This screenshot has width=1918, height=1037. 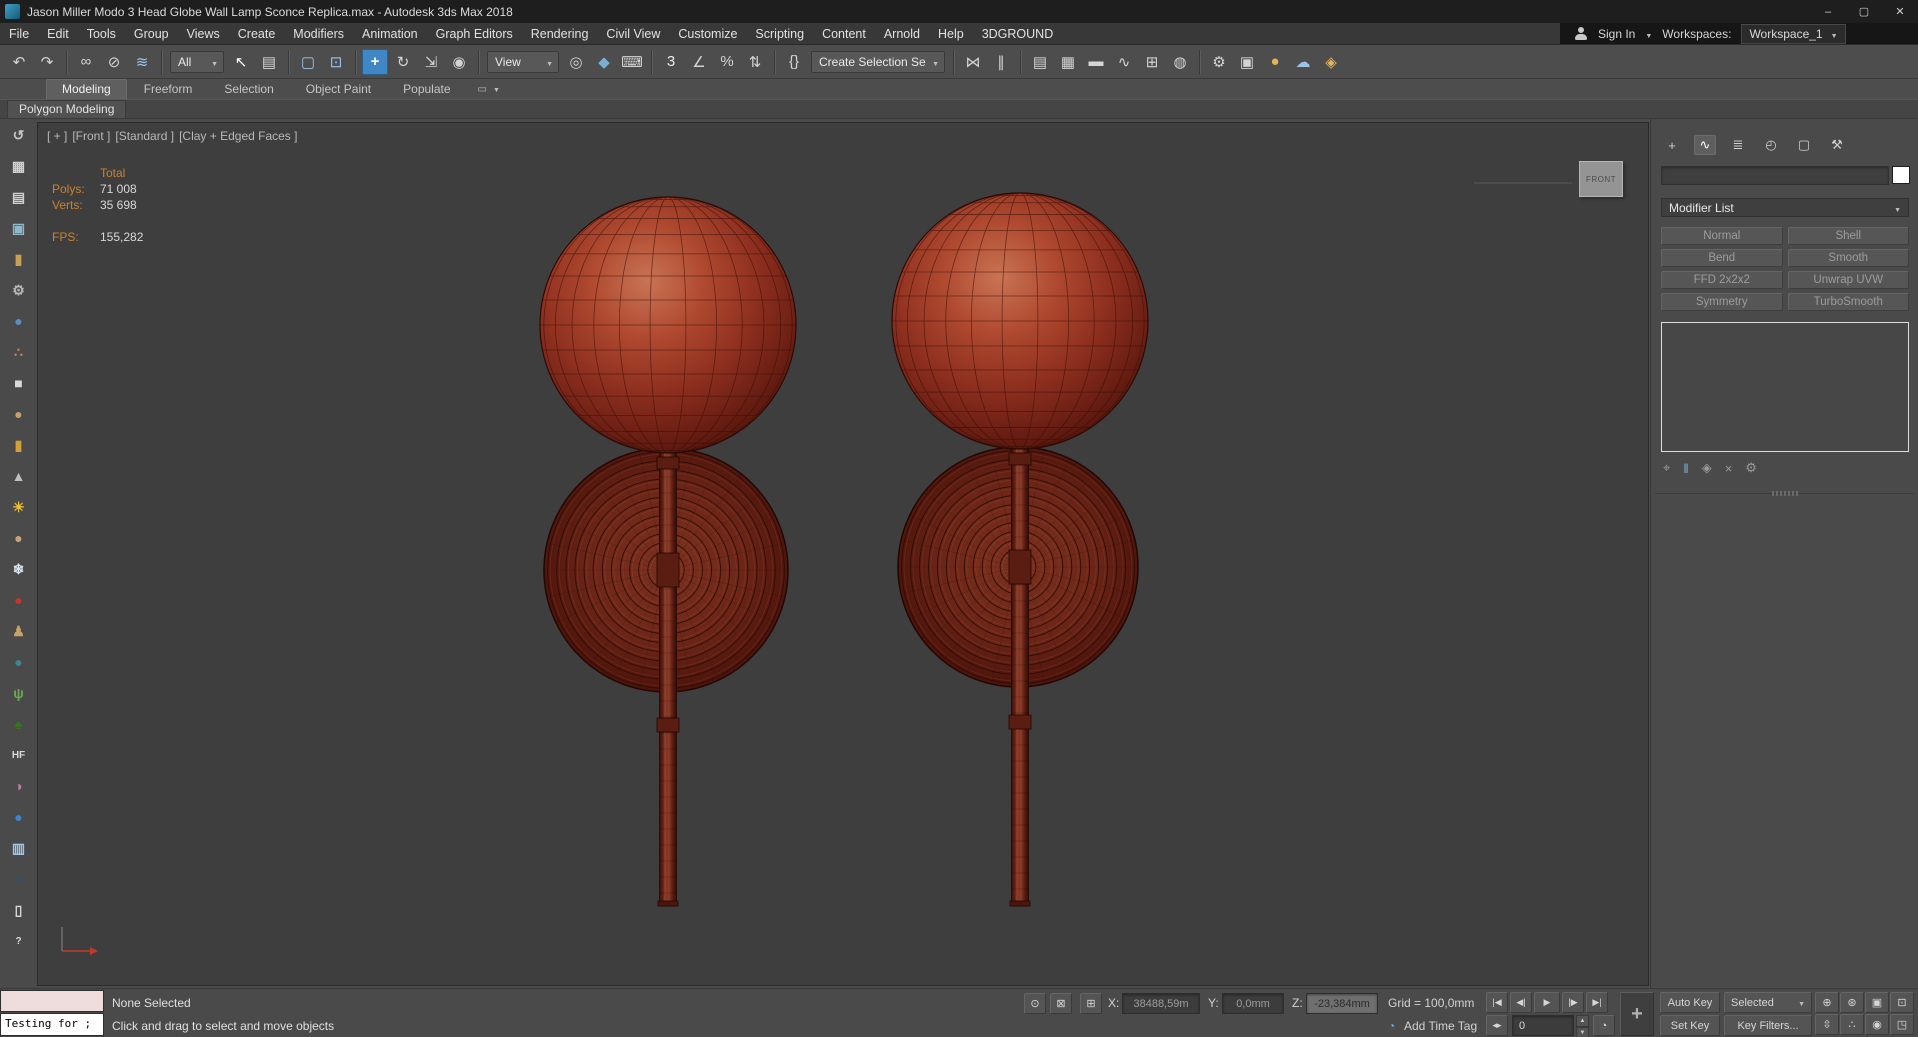 I want to click on go-to-end-button: ▶|, so click(x=1597, y=1002).